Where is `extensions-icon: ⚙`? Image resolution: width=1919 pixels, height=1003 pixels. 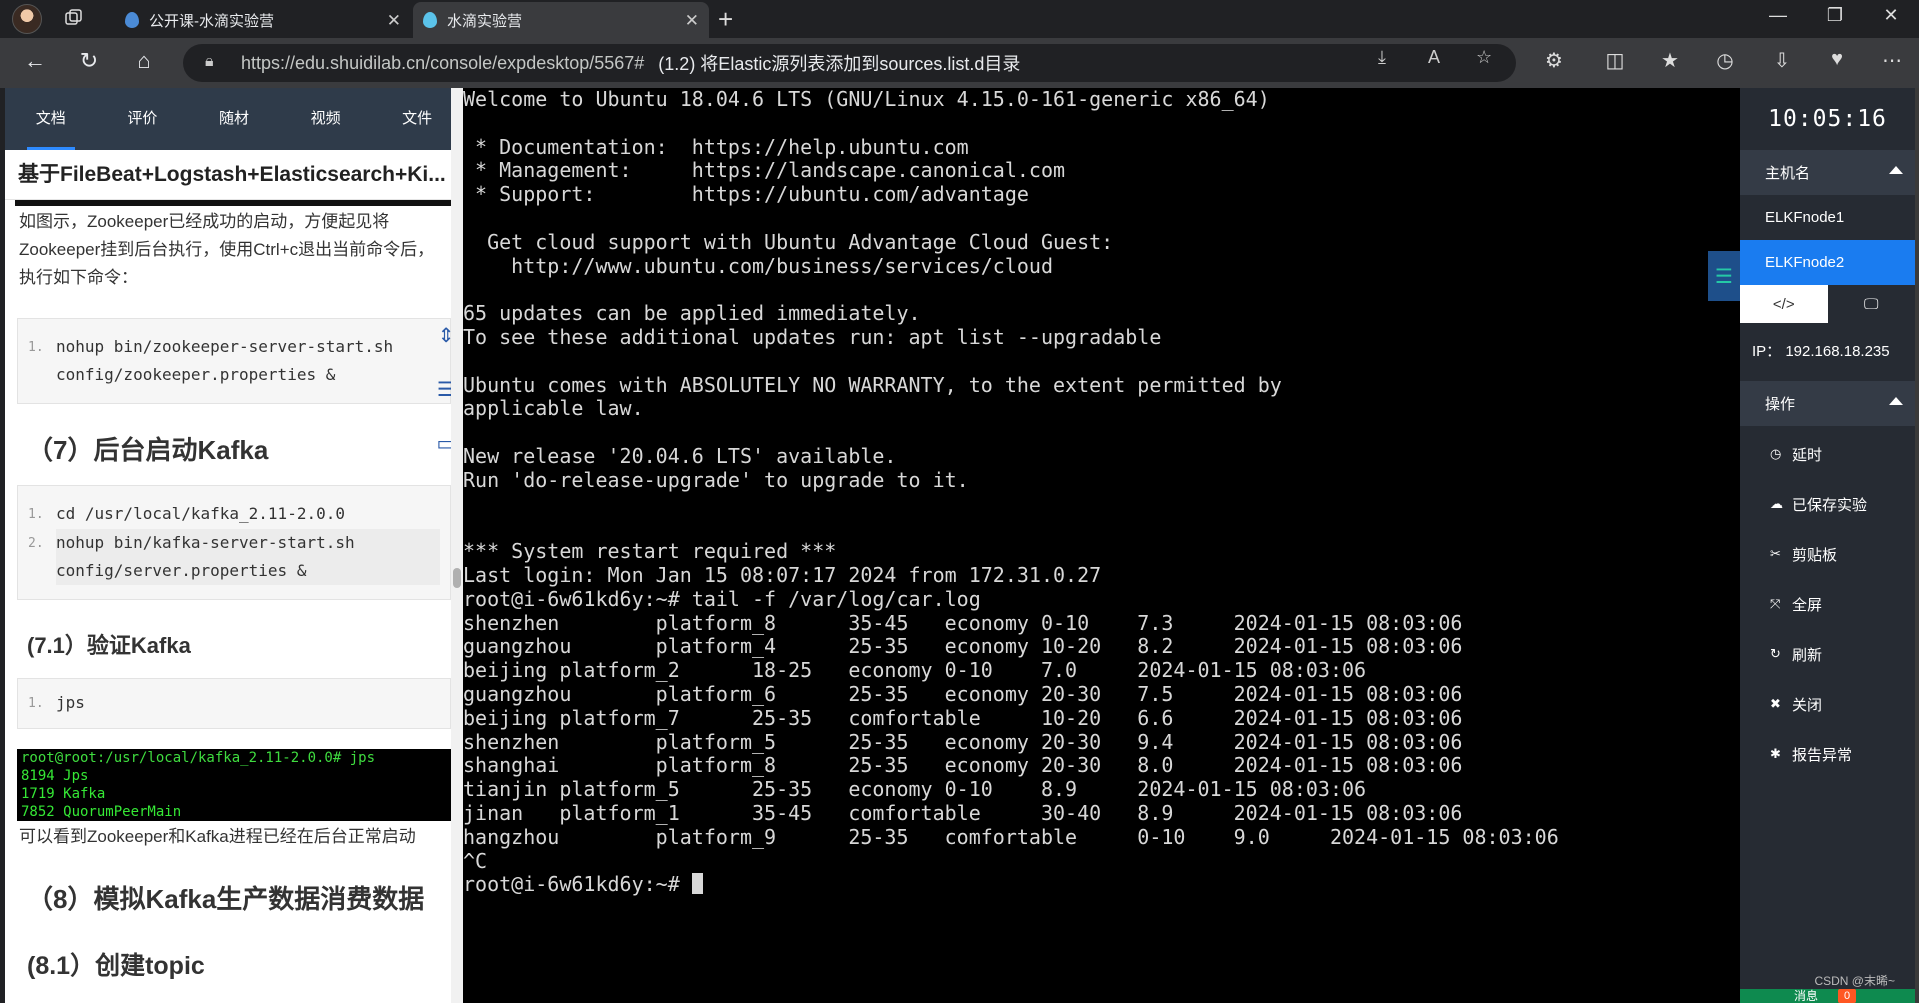 extensions-icon: ⚙ is located at coordinates (1554, 60).